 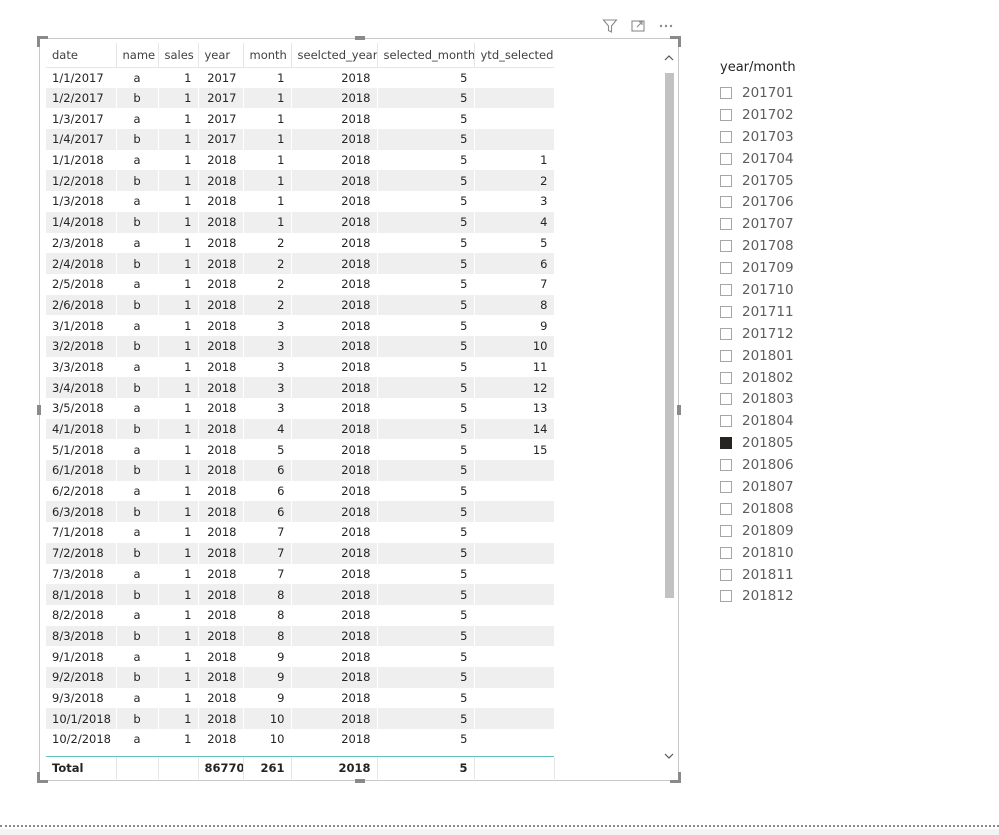 I want to click on filter-icon, so click(x=610, y=26).